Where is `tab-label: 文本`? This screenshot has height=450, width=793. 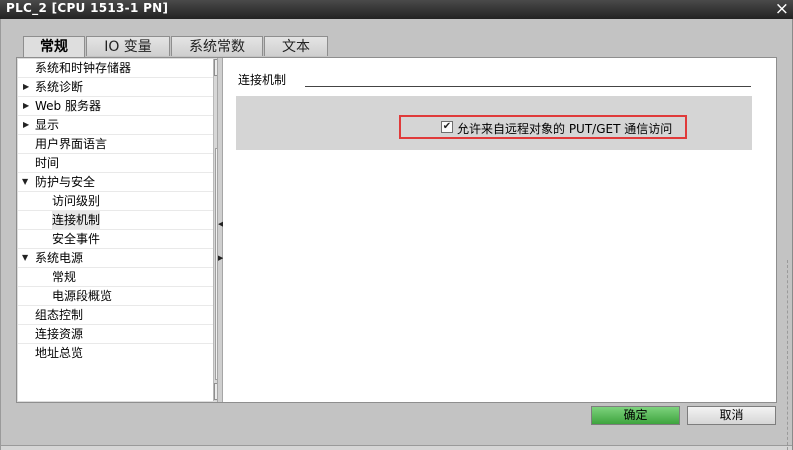 tab-label: 文本 is located at coordinates (296, 47).